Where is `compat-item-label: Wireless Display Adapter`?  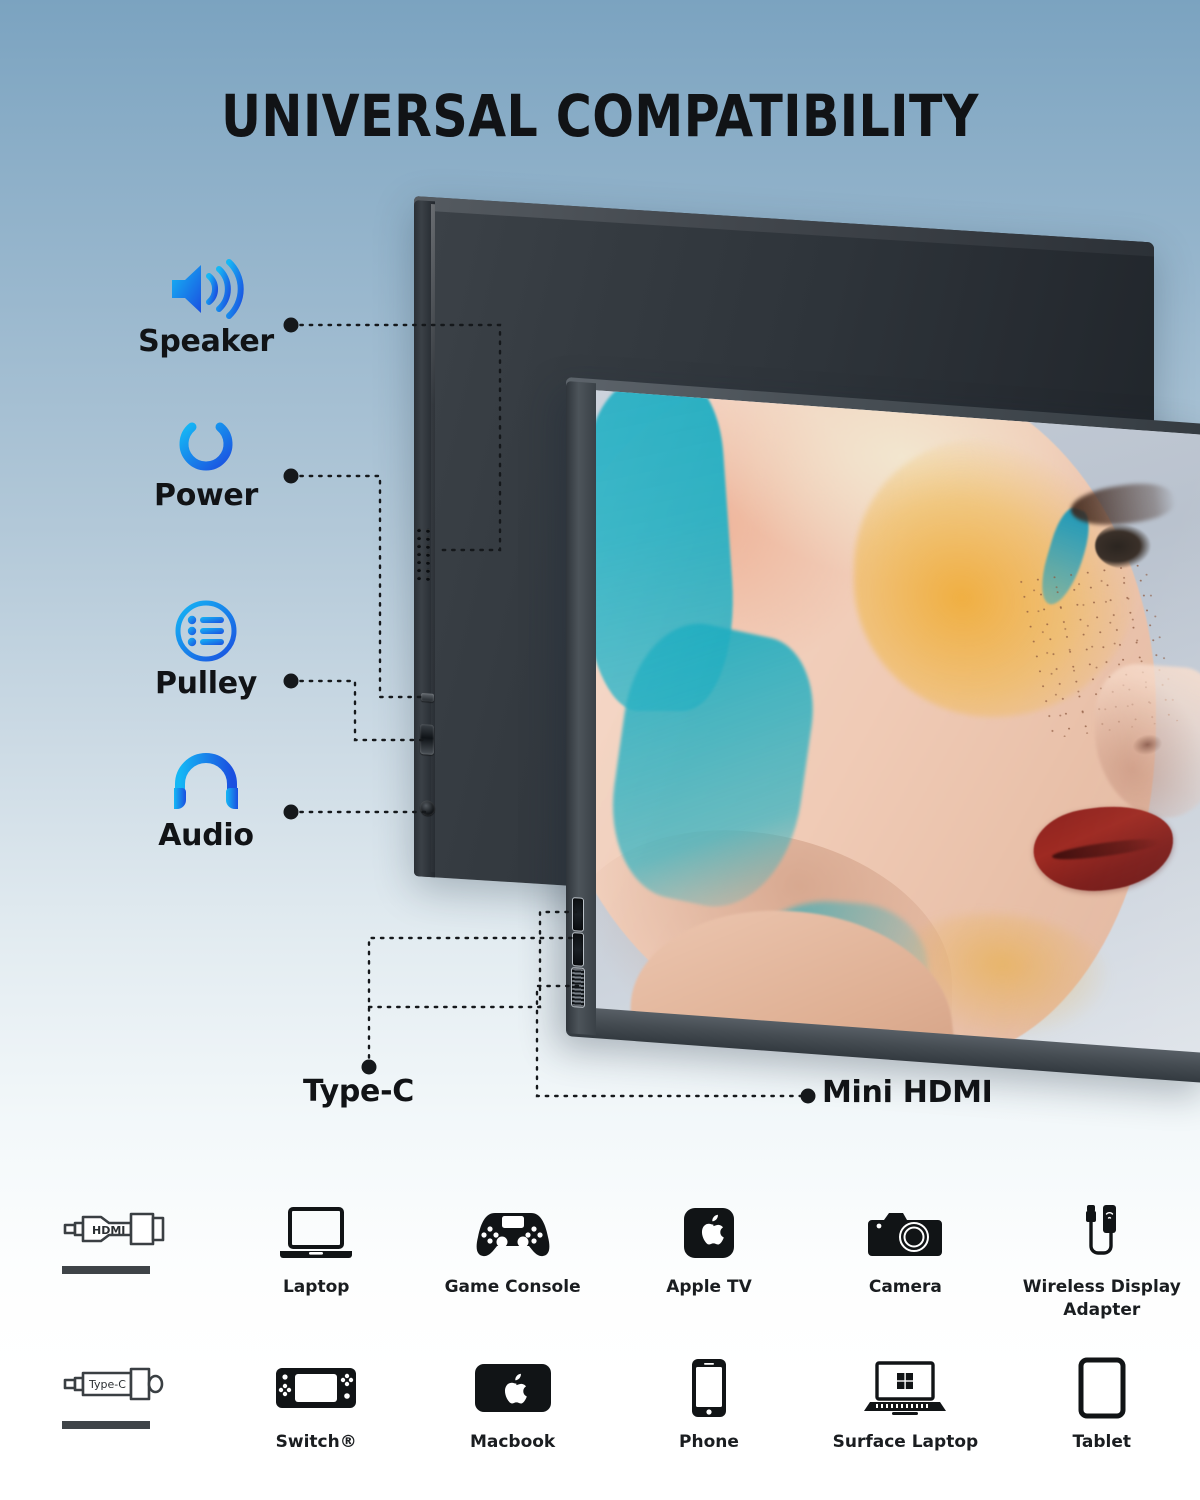
compat-item-label: Wireless Display Adapter is located at coordinates (1101, 1298).